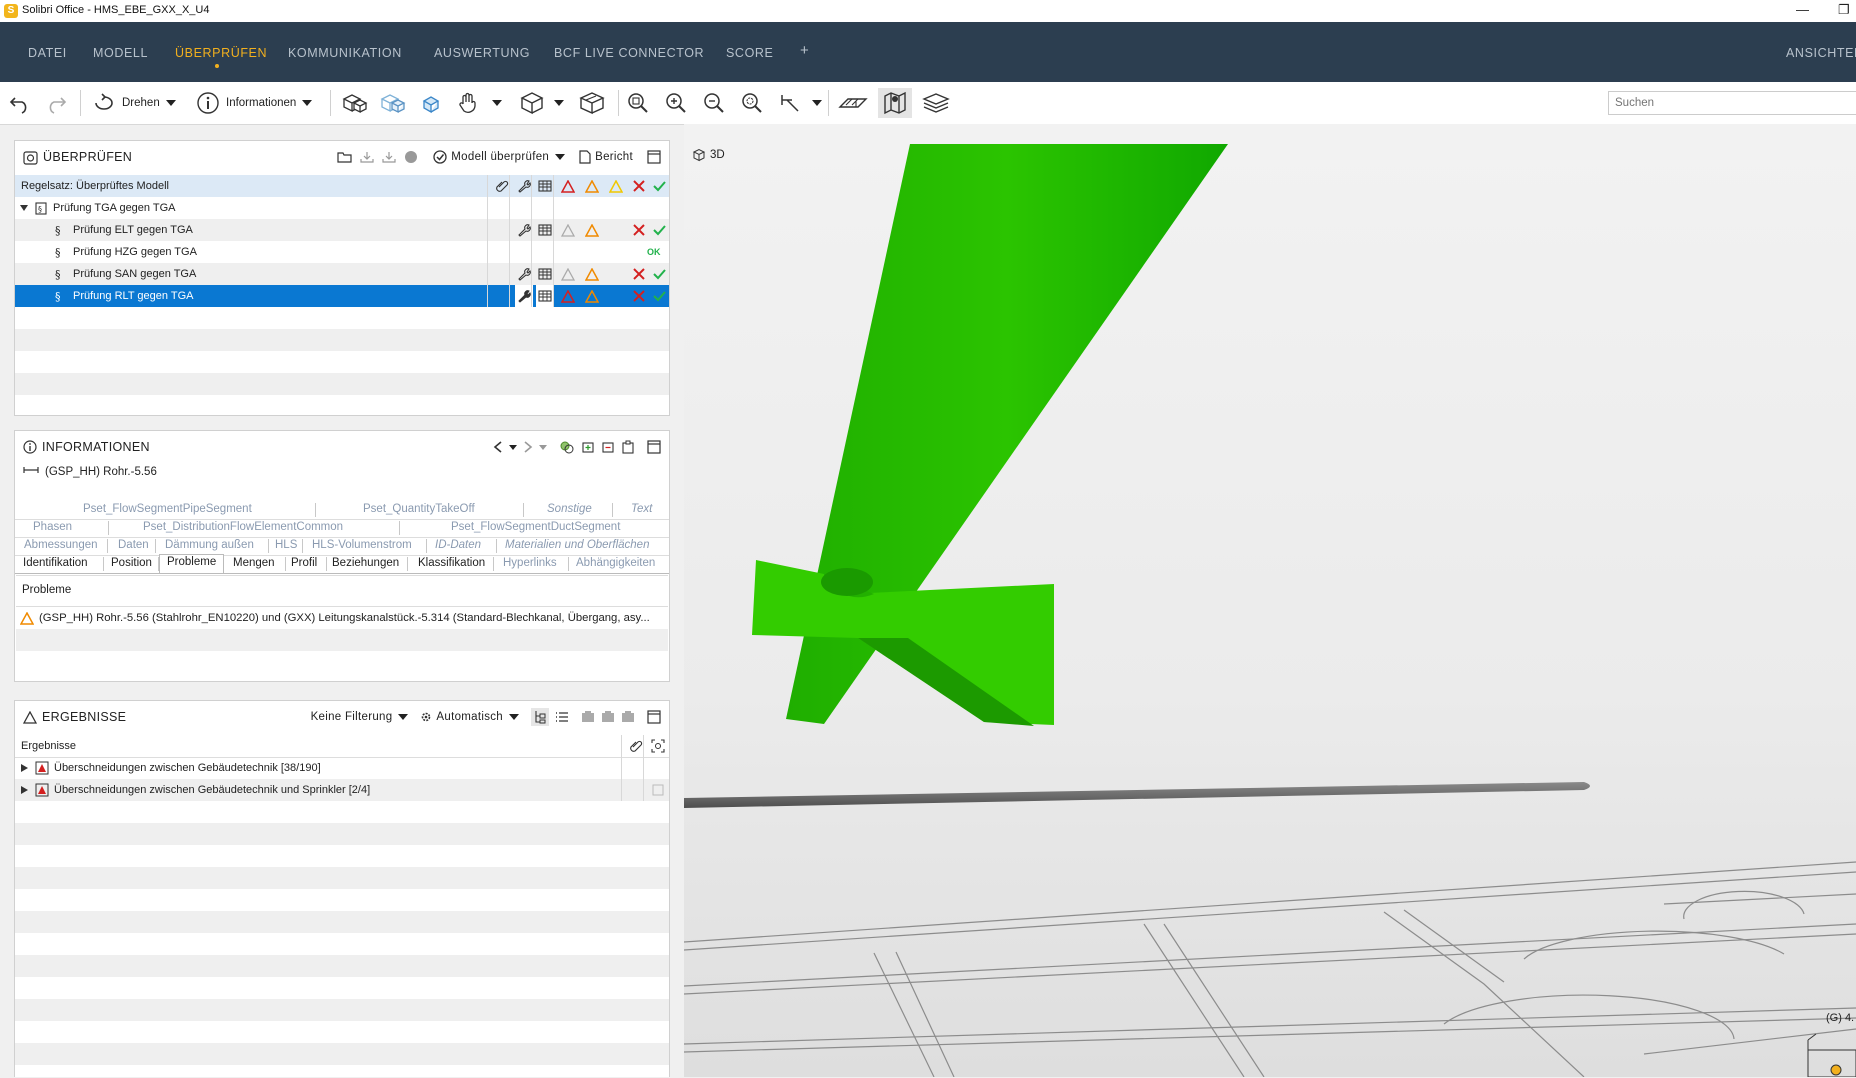 The height and width of the screenshot is (1078, 1856). Describe the element at coordinates (342, 252) in the screenshot. I see `rule-row: § Prüfung HZG gegen TGA OK` at that location.